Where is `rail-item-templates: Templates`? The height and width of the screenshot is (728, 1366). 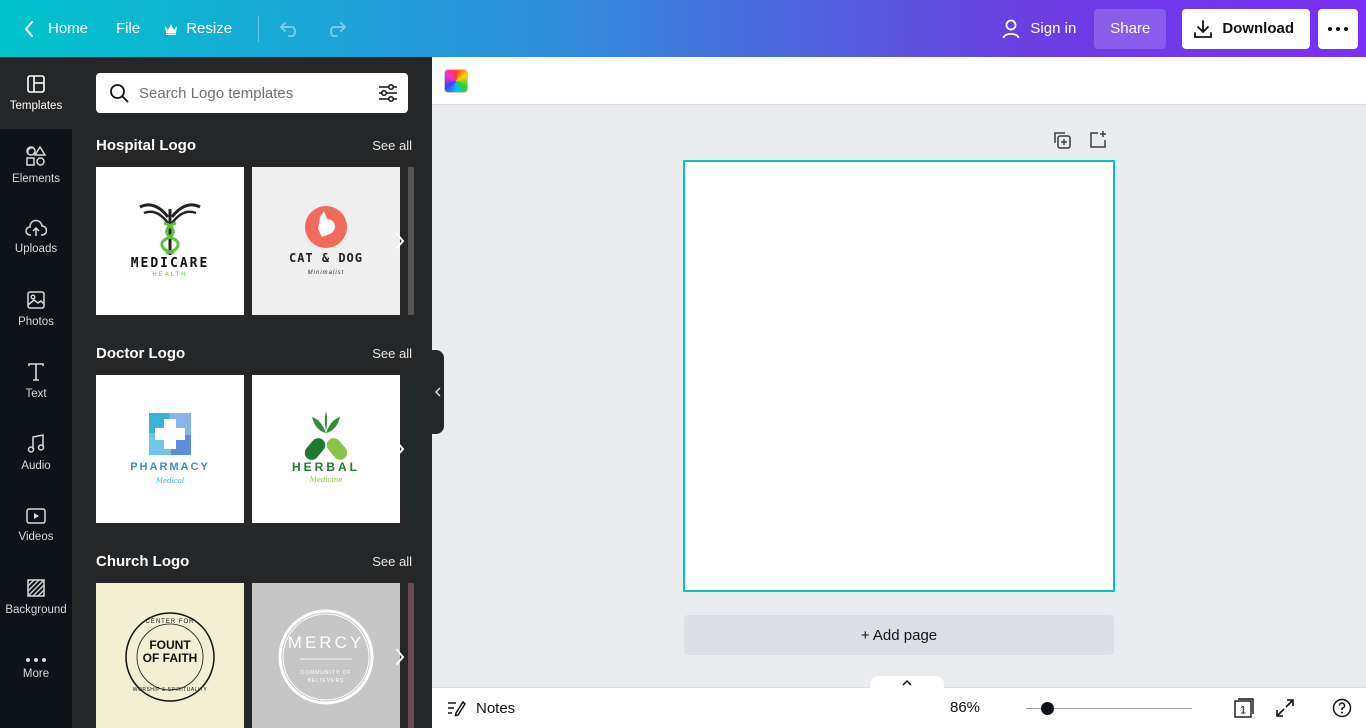 rail-item-templates: Templates is located at coordinates (36, 93).